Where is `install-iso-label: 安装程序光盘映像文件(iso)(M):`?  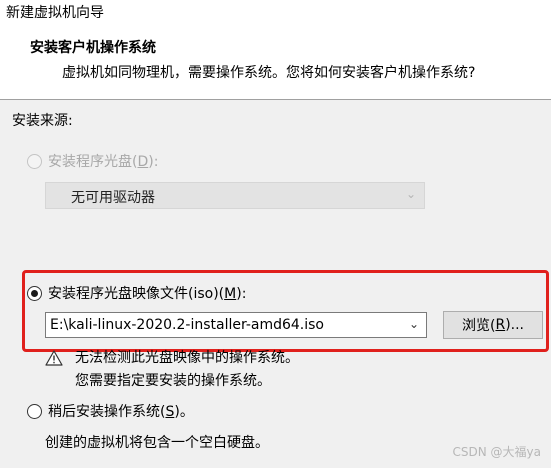
install-iso-label: 安装程序光盘映像文件(iso)(M): is located at coordinates (147, 294).